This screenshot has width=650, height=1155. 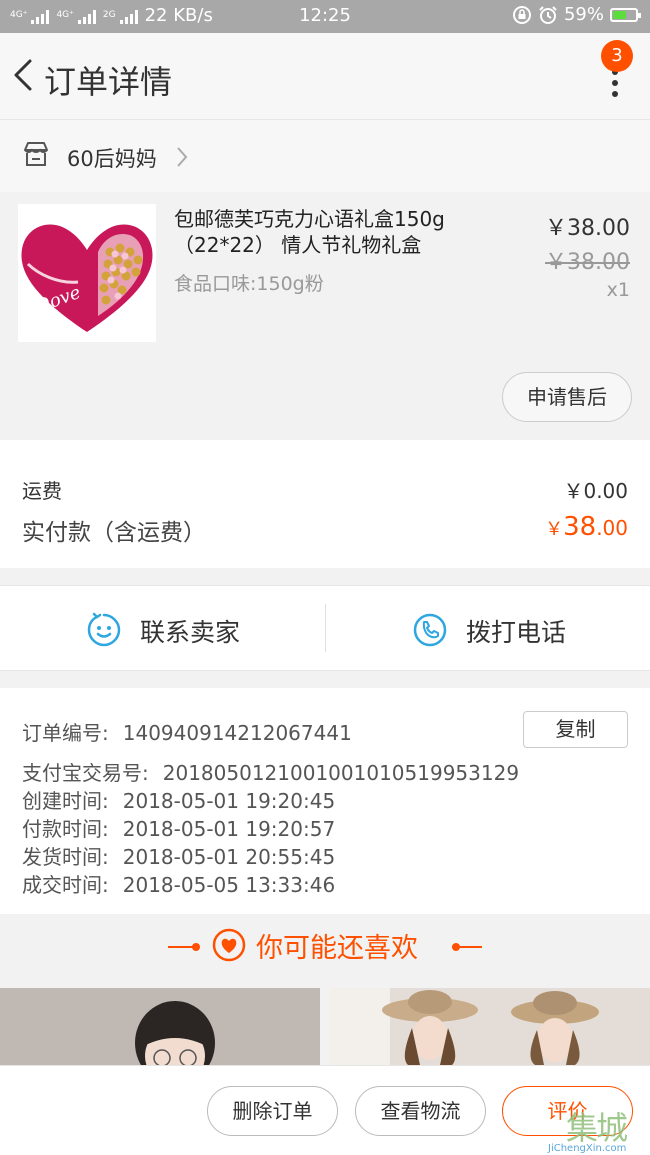 What do you see at coordinates (516, 632) in the screenshot?
I see `call-phone-label: 拨打电话` at bounding box center [516, 632].